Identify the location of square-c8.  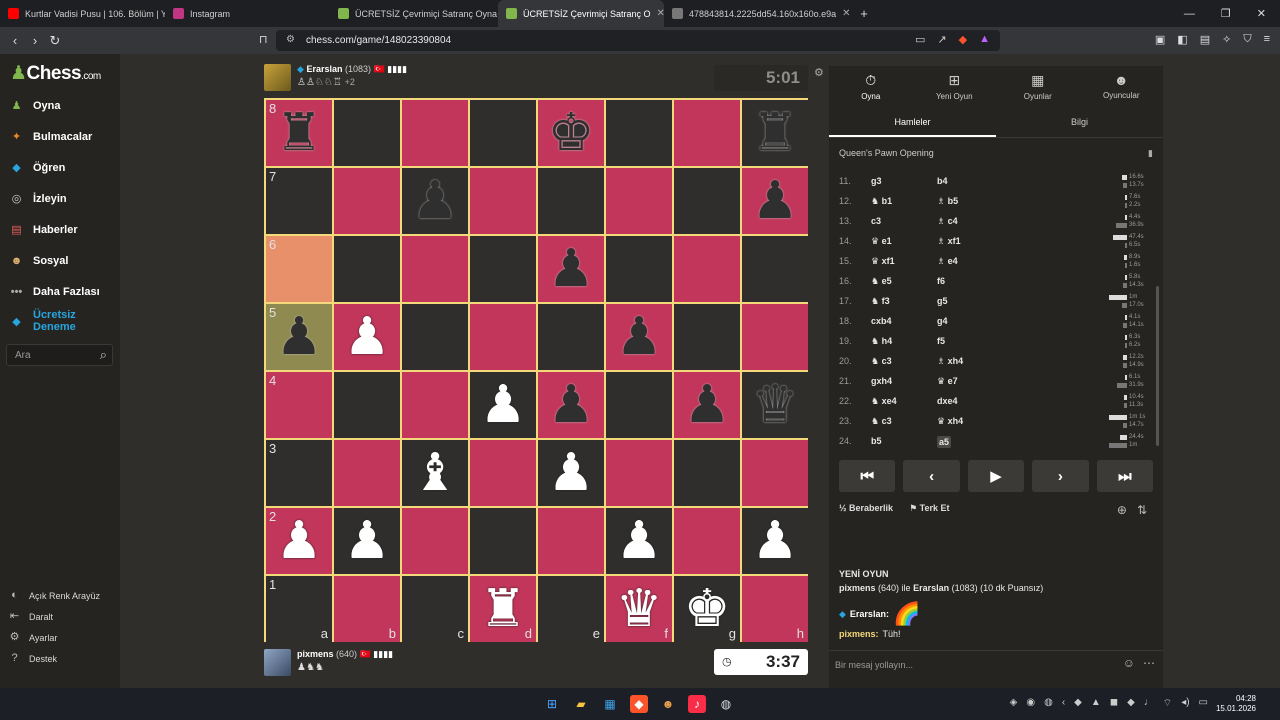
(435, 133).